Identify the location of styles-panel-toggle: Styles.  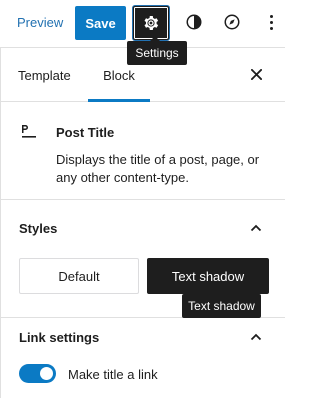
(143, 228).